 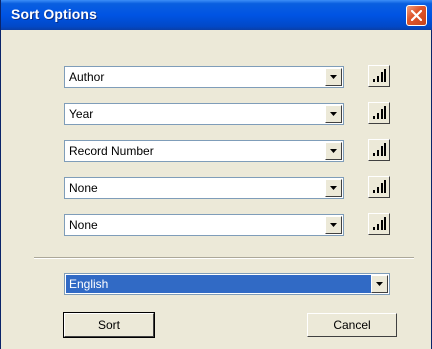 What do you see at coordinates (83, 188) in the screenshot?
I see `sort-field-4-value: None` at bounding box center [83, 188].